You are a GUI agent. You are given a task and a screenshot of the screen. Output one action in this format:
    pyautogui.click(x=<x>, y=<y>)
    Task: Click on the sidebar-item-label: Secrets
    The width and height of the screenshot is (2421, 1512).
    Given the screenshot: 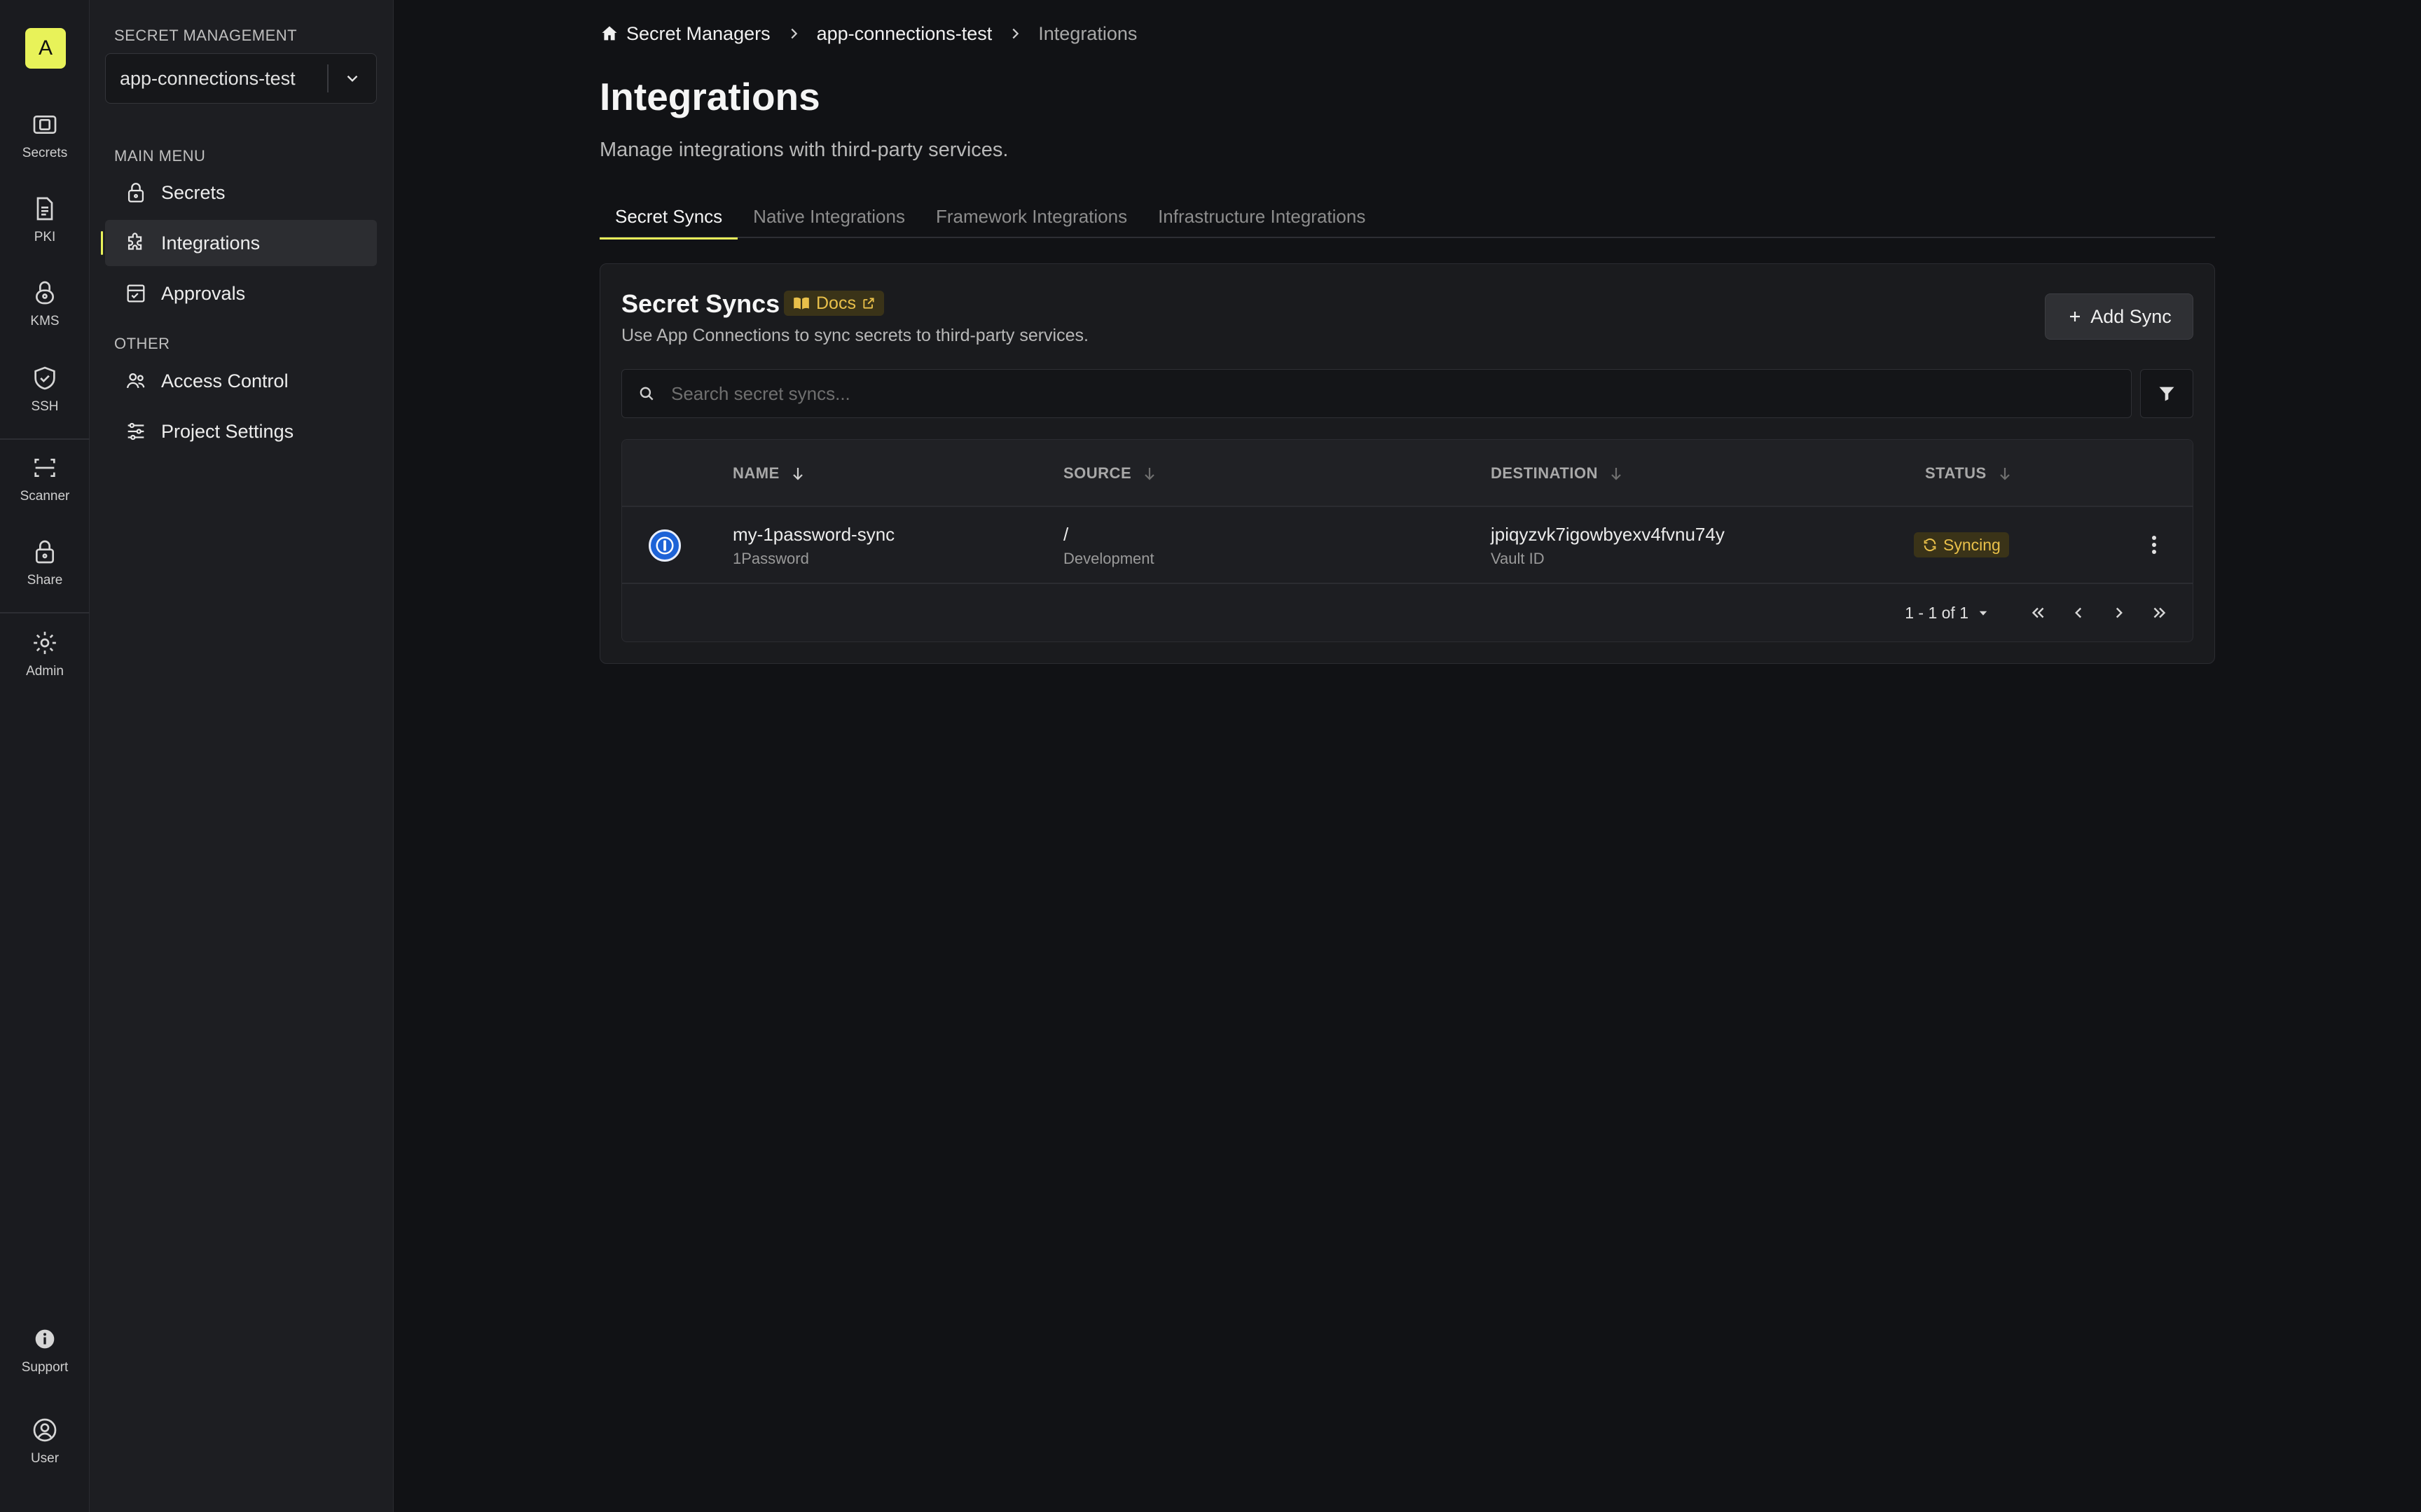 What is the action you would take?
    pyautogui.click(x=193, y=192)
    